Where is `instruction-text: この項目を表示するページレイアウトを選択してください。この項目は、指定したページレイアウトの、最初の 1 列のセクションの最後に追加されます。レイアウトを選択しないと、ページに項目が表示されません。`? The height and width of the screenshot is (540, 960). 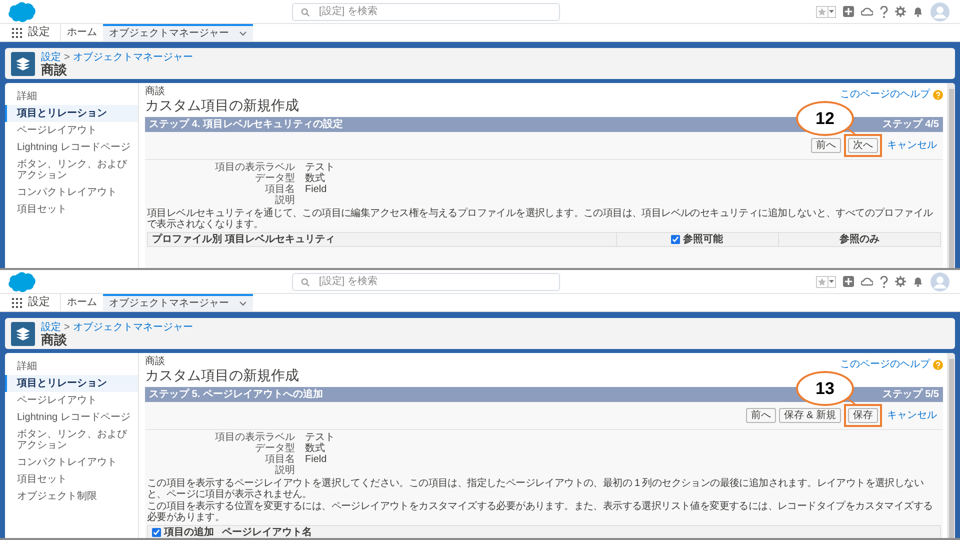
instruction-text: この項目を表示するページレイアウトを選択してください。この項目は、指定したページレイアウトの、最初の 1 列のセクションの最後に追加されます。レイアウトを選択しないと、ページに項目が表示されません。 is located at coordinates (536, 489).